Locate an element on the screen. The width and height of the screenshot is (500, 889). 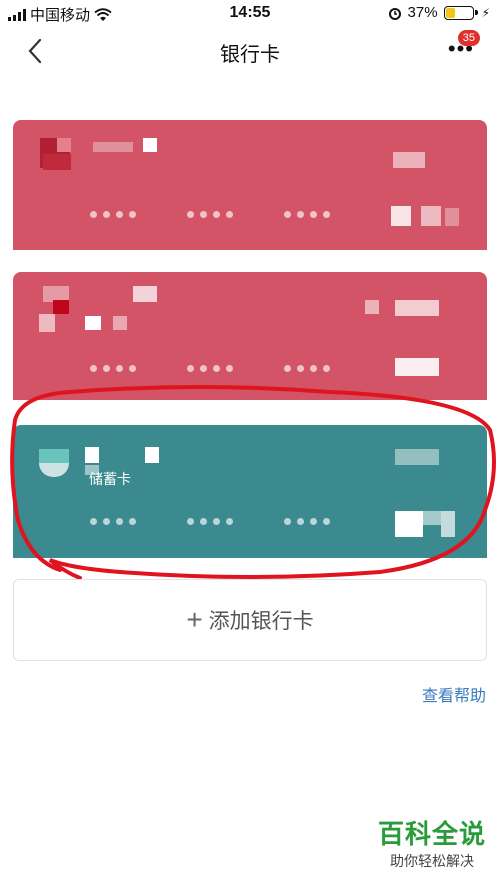
add-bank-card-button: + 添加银行卡 is located at coordinates (250, 620).